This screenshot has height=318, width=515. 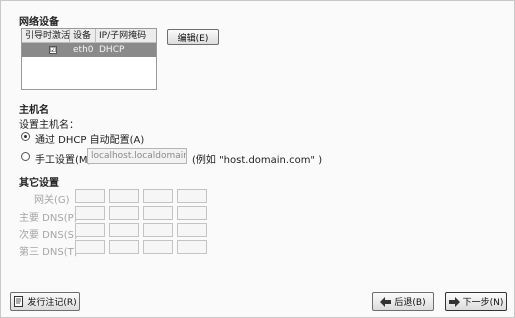 What do you see at coordinates (52, 303) in the screenshot?
I see `release-notes-label: 发行注记(R)` at bounding box center [52, 303].